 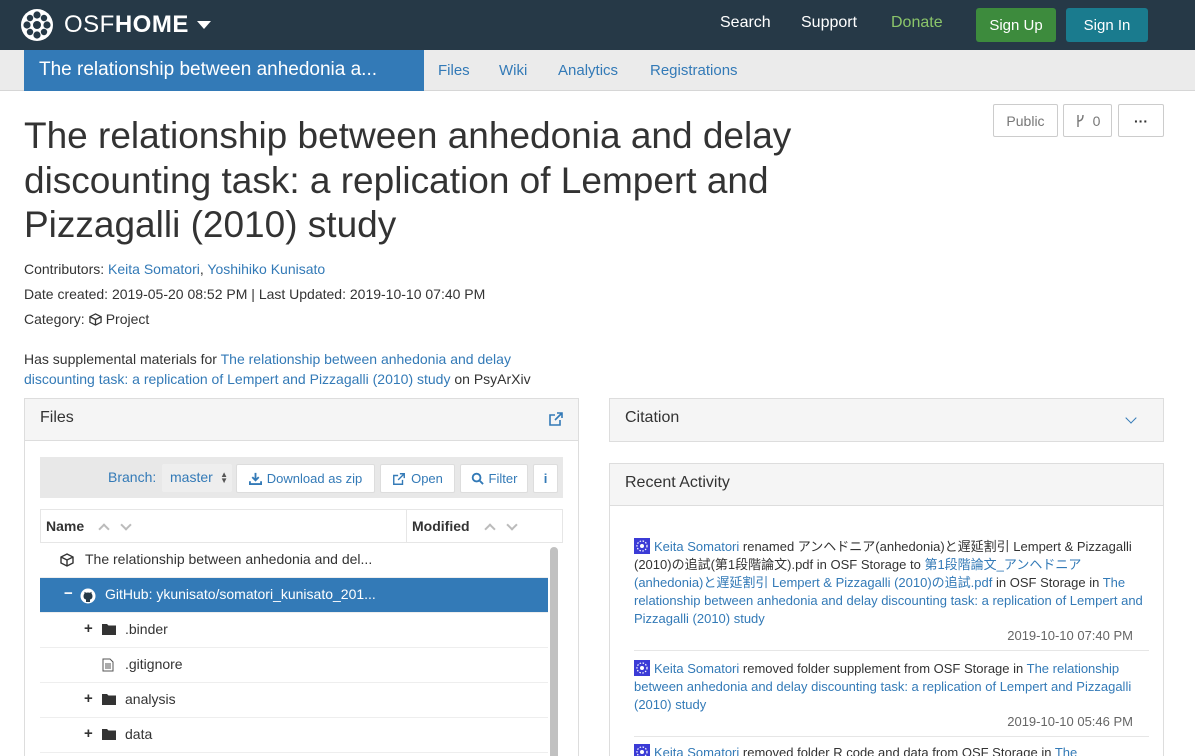 I want to click on files-panel-heading: Files, so click(x=301, y=420).